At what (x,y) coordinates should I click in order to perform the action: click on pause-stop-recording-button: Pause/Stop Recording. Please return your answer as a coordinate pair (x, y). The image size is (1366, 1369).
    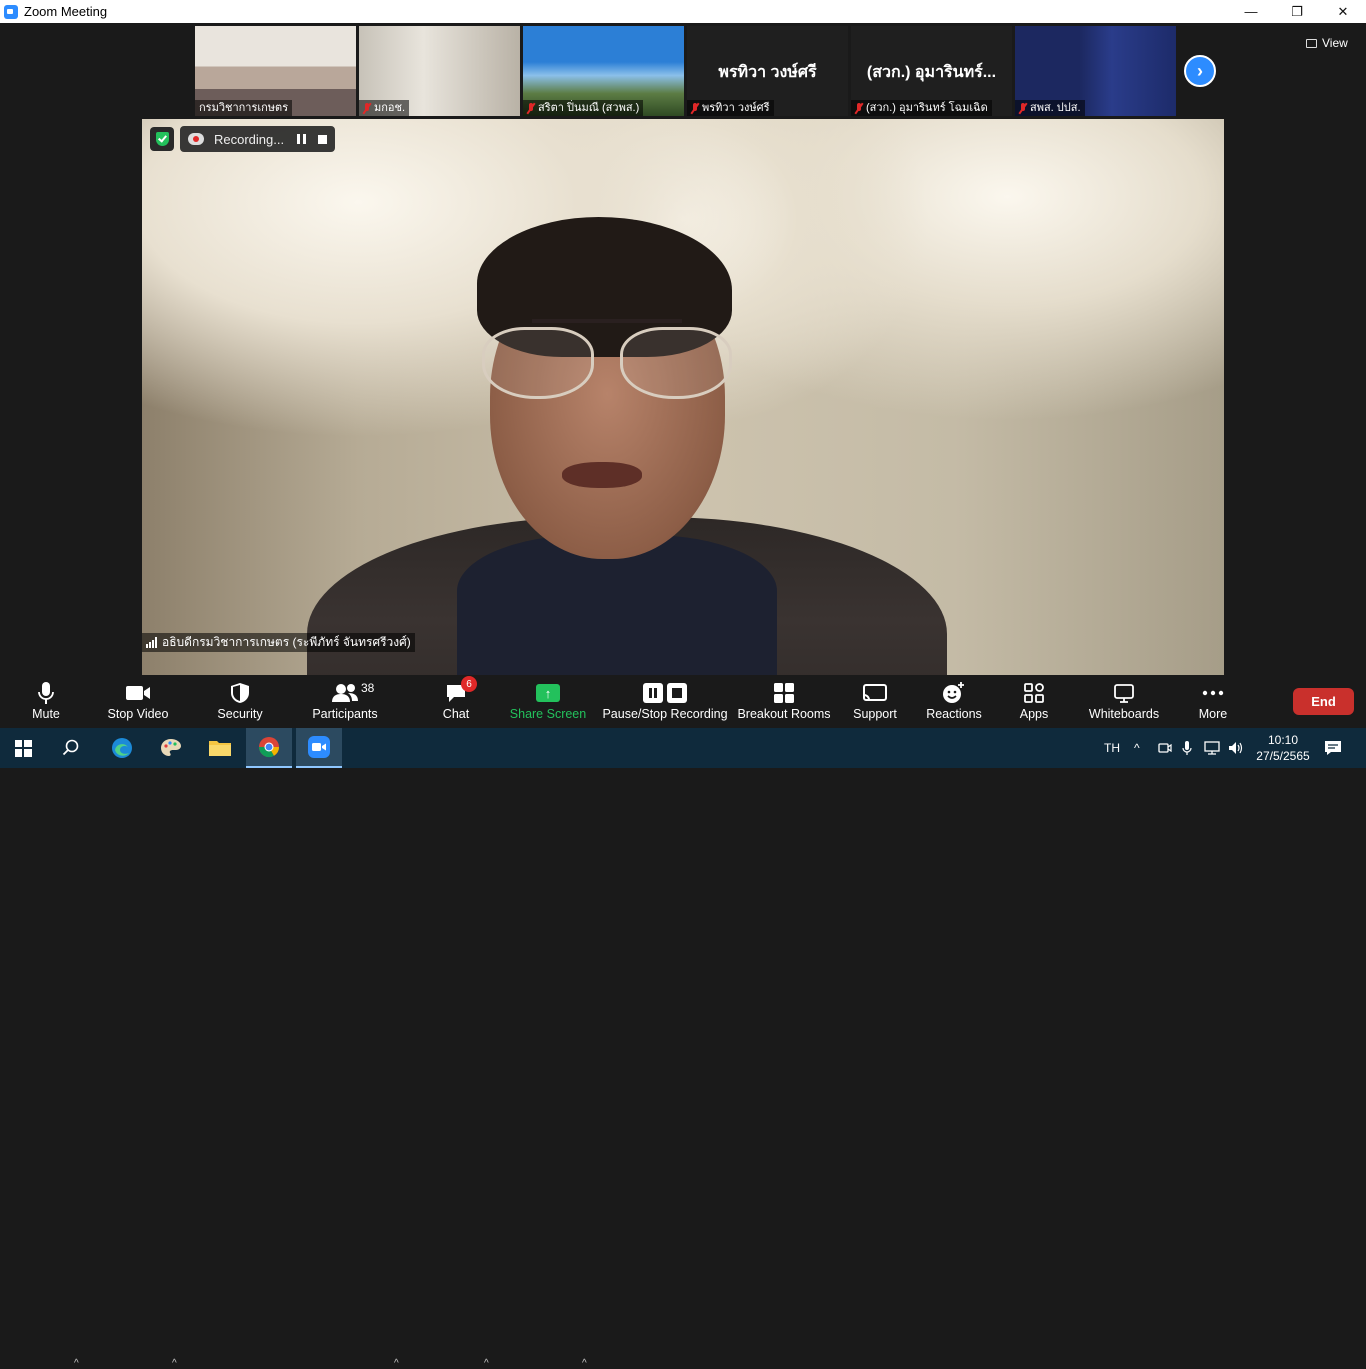
    Looking at the image, I should click on (665, 701).